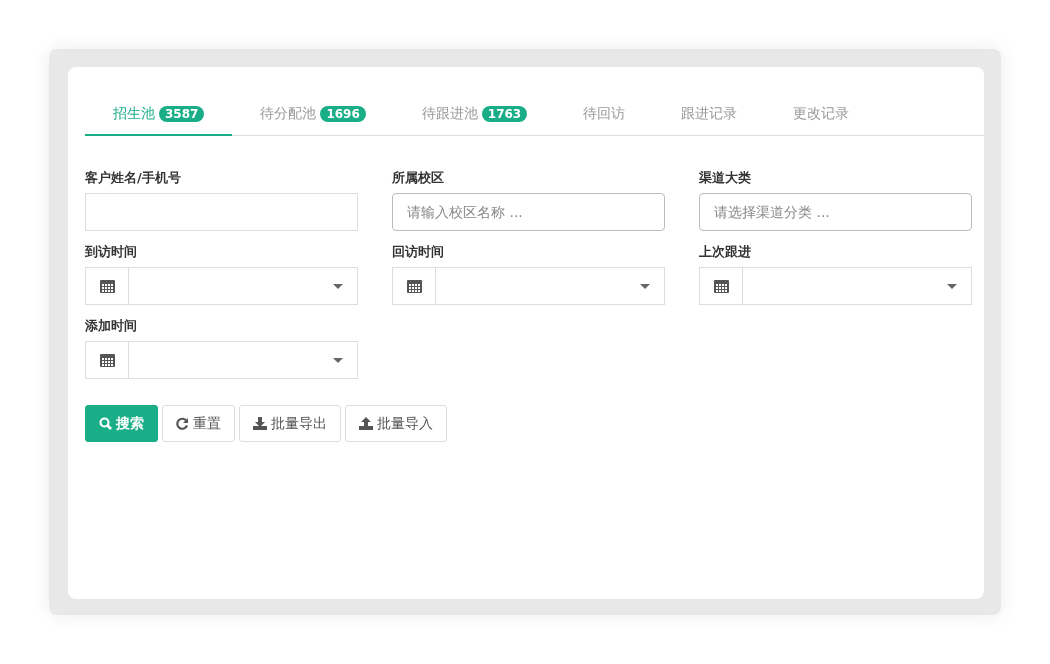 This screenshot has height=664, width=1050. Describe the element at coordinates (290, 423) in the screenshot. I see `export-button: 批量导出` at that location.